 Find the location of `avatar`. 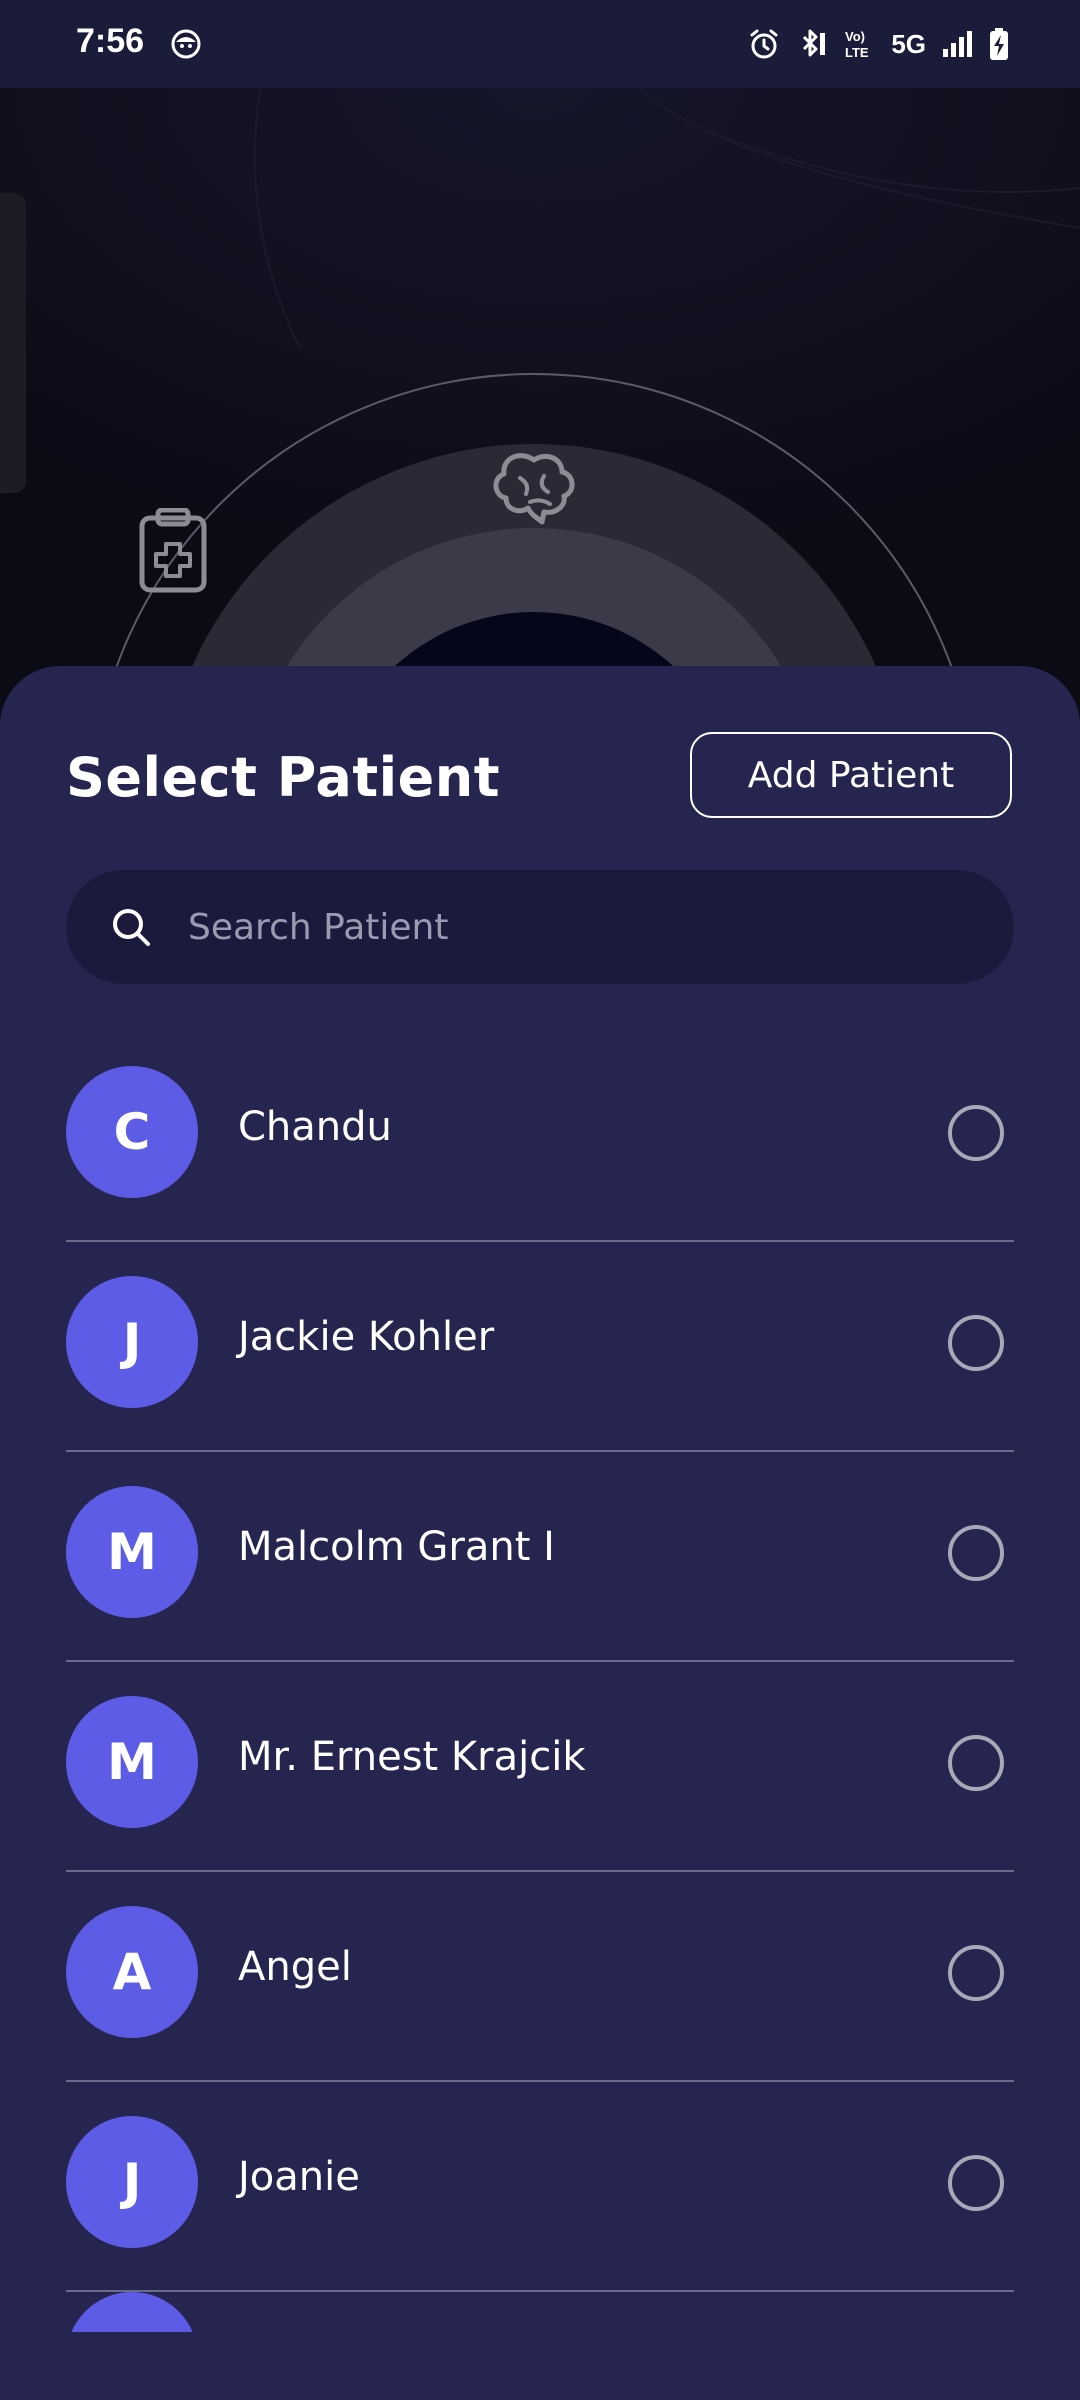

avatar is located at coordinates (132, 2312).